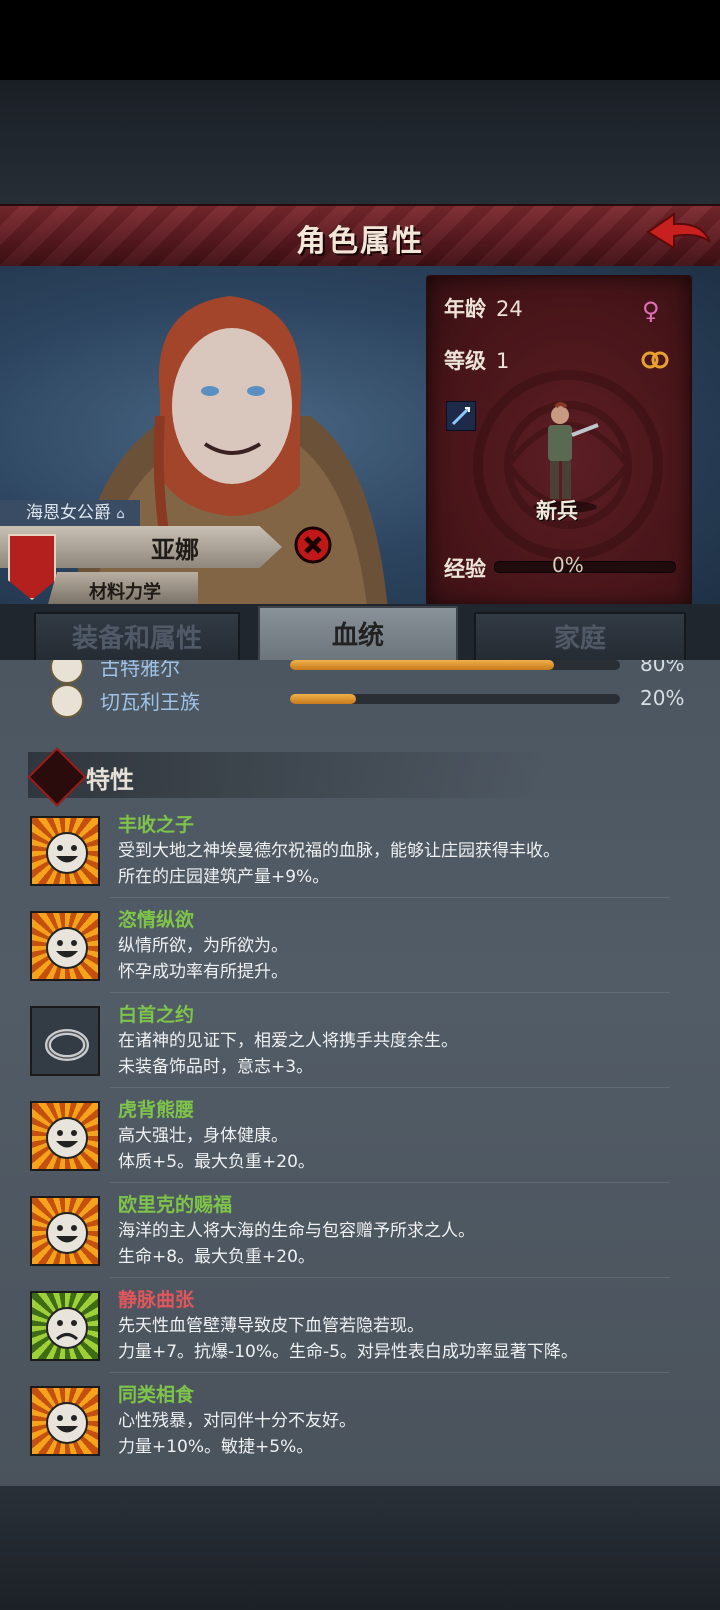 This screenshot has width=720, height=1610. What do you see at coordinates (216, 1257) in the screenshot?
I see `trait-effect: 生命+8。最大负重+20。` at bounding box center [216, 1257].